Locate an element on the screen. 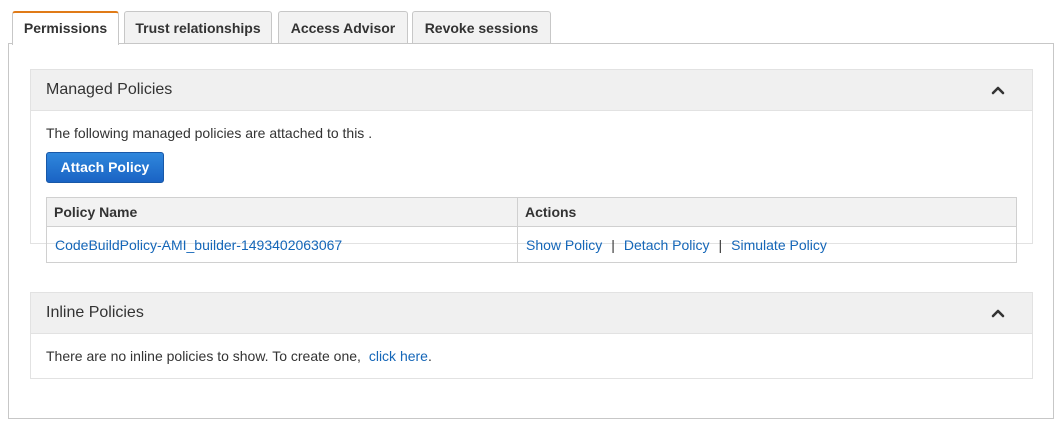 The image size is (1063, 431). column-header-policy-name: Policy Name is located at coordinates (282, 212).